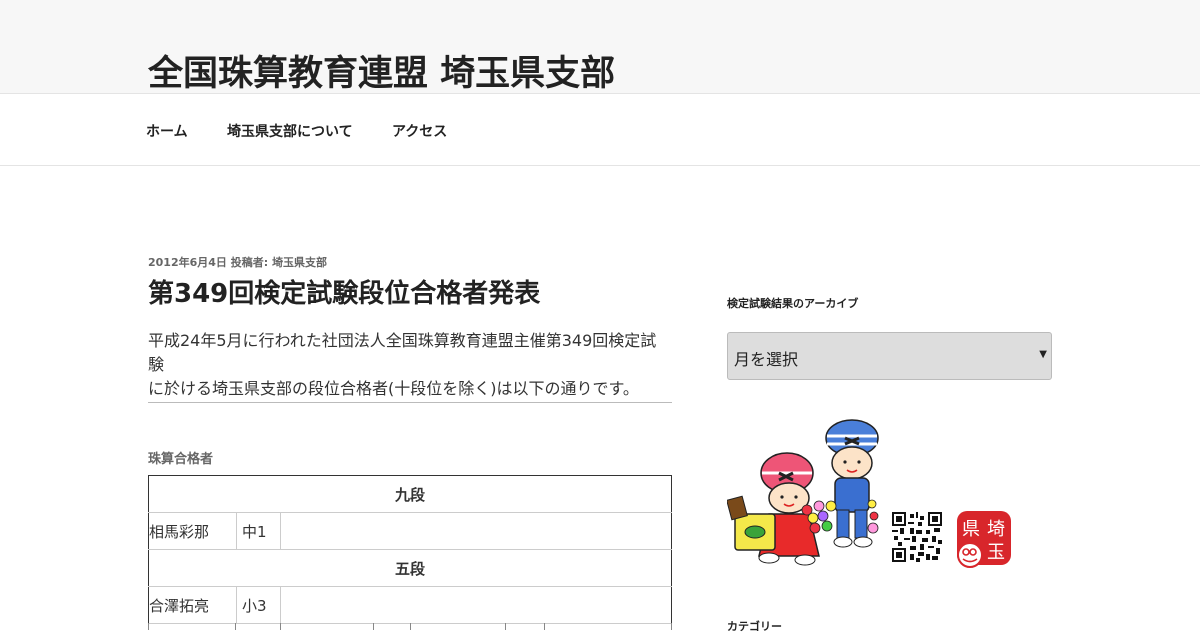  What do you see at coordinates (996, 552) in the screenshot?
I see `svg-text: 玉` at bounding box center [996, 552].